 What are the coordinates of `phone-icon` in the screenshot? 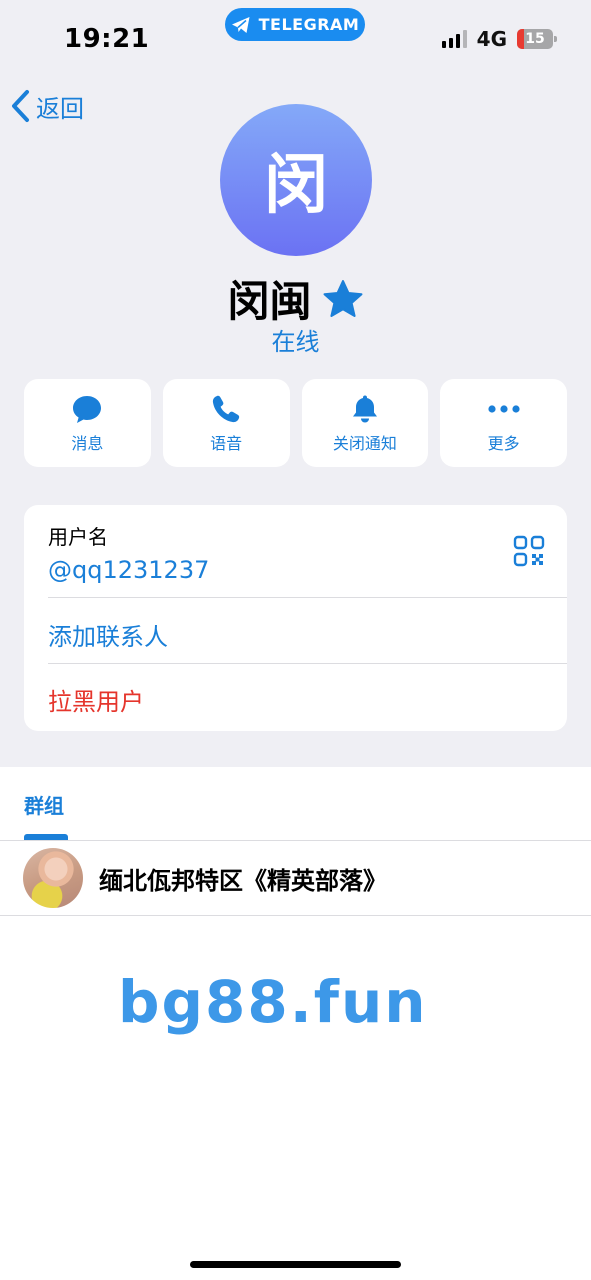 It's located at (226, 409).